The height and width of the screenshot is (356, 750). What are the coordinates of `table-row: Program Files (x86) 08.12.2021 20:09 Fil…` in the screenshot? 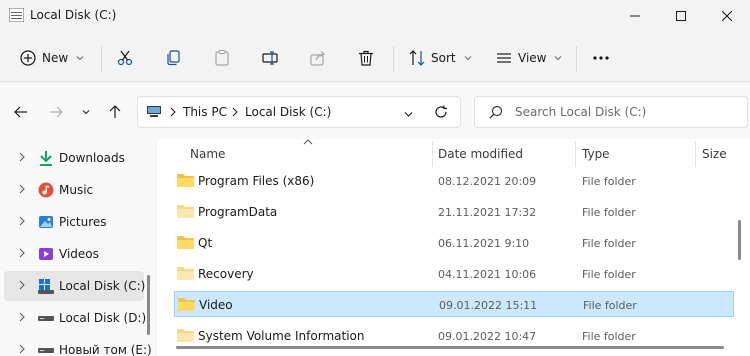 It's located at (454, 181).